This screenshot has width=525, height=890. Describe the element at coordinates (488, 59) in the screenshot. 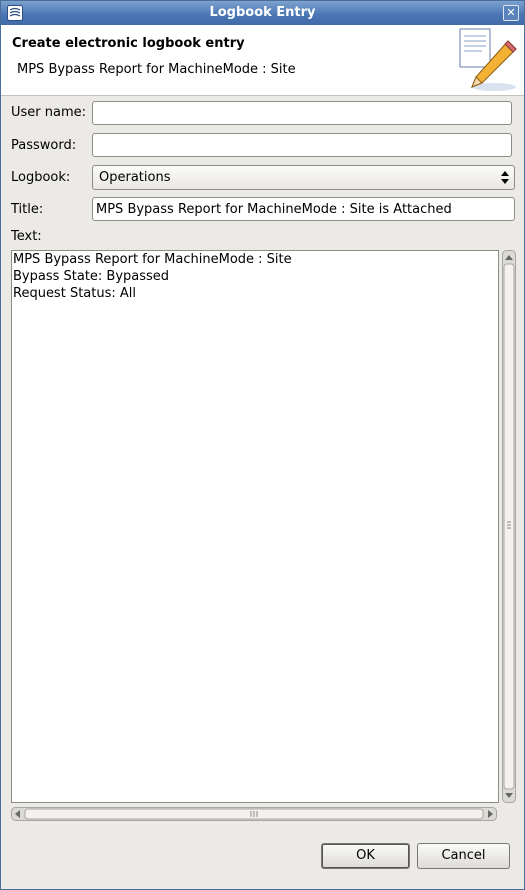

I see `notepad-pencil-icon` at that location.